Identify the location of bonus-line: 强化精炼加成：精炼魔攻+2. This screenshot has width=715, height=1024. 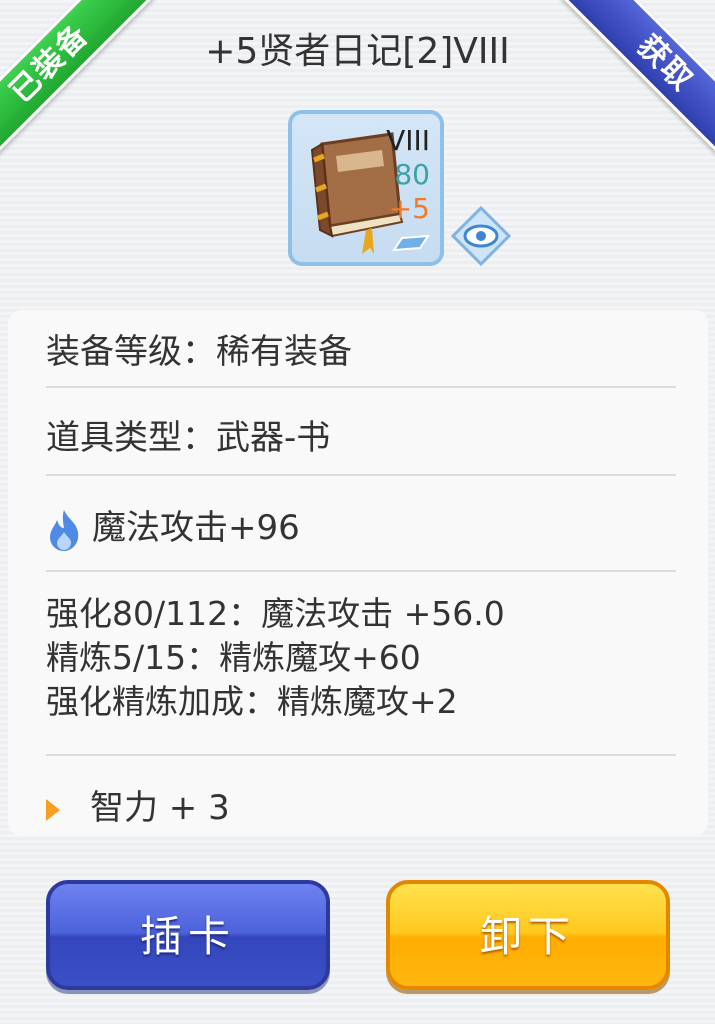
(252, 701).